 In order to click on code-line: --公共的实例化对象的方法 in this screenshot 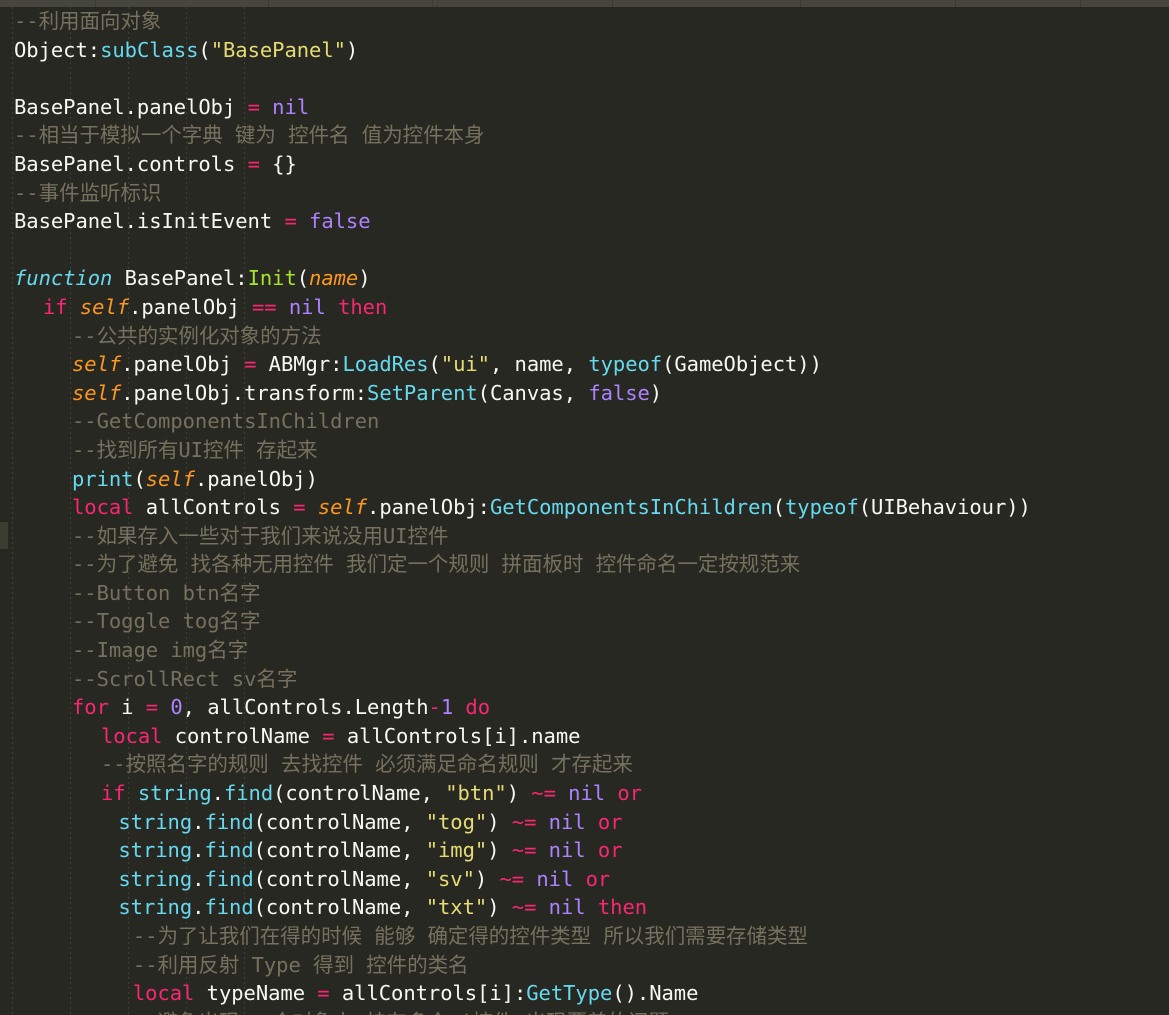, I will do `click(584, 336)`.